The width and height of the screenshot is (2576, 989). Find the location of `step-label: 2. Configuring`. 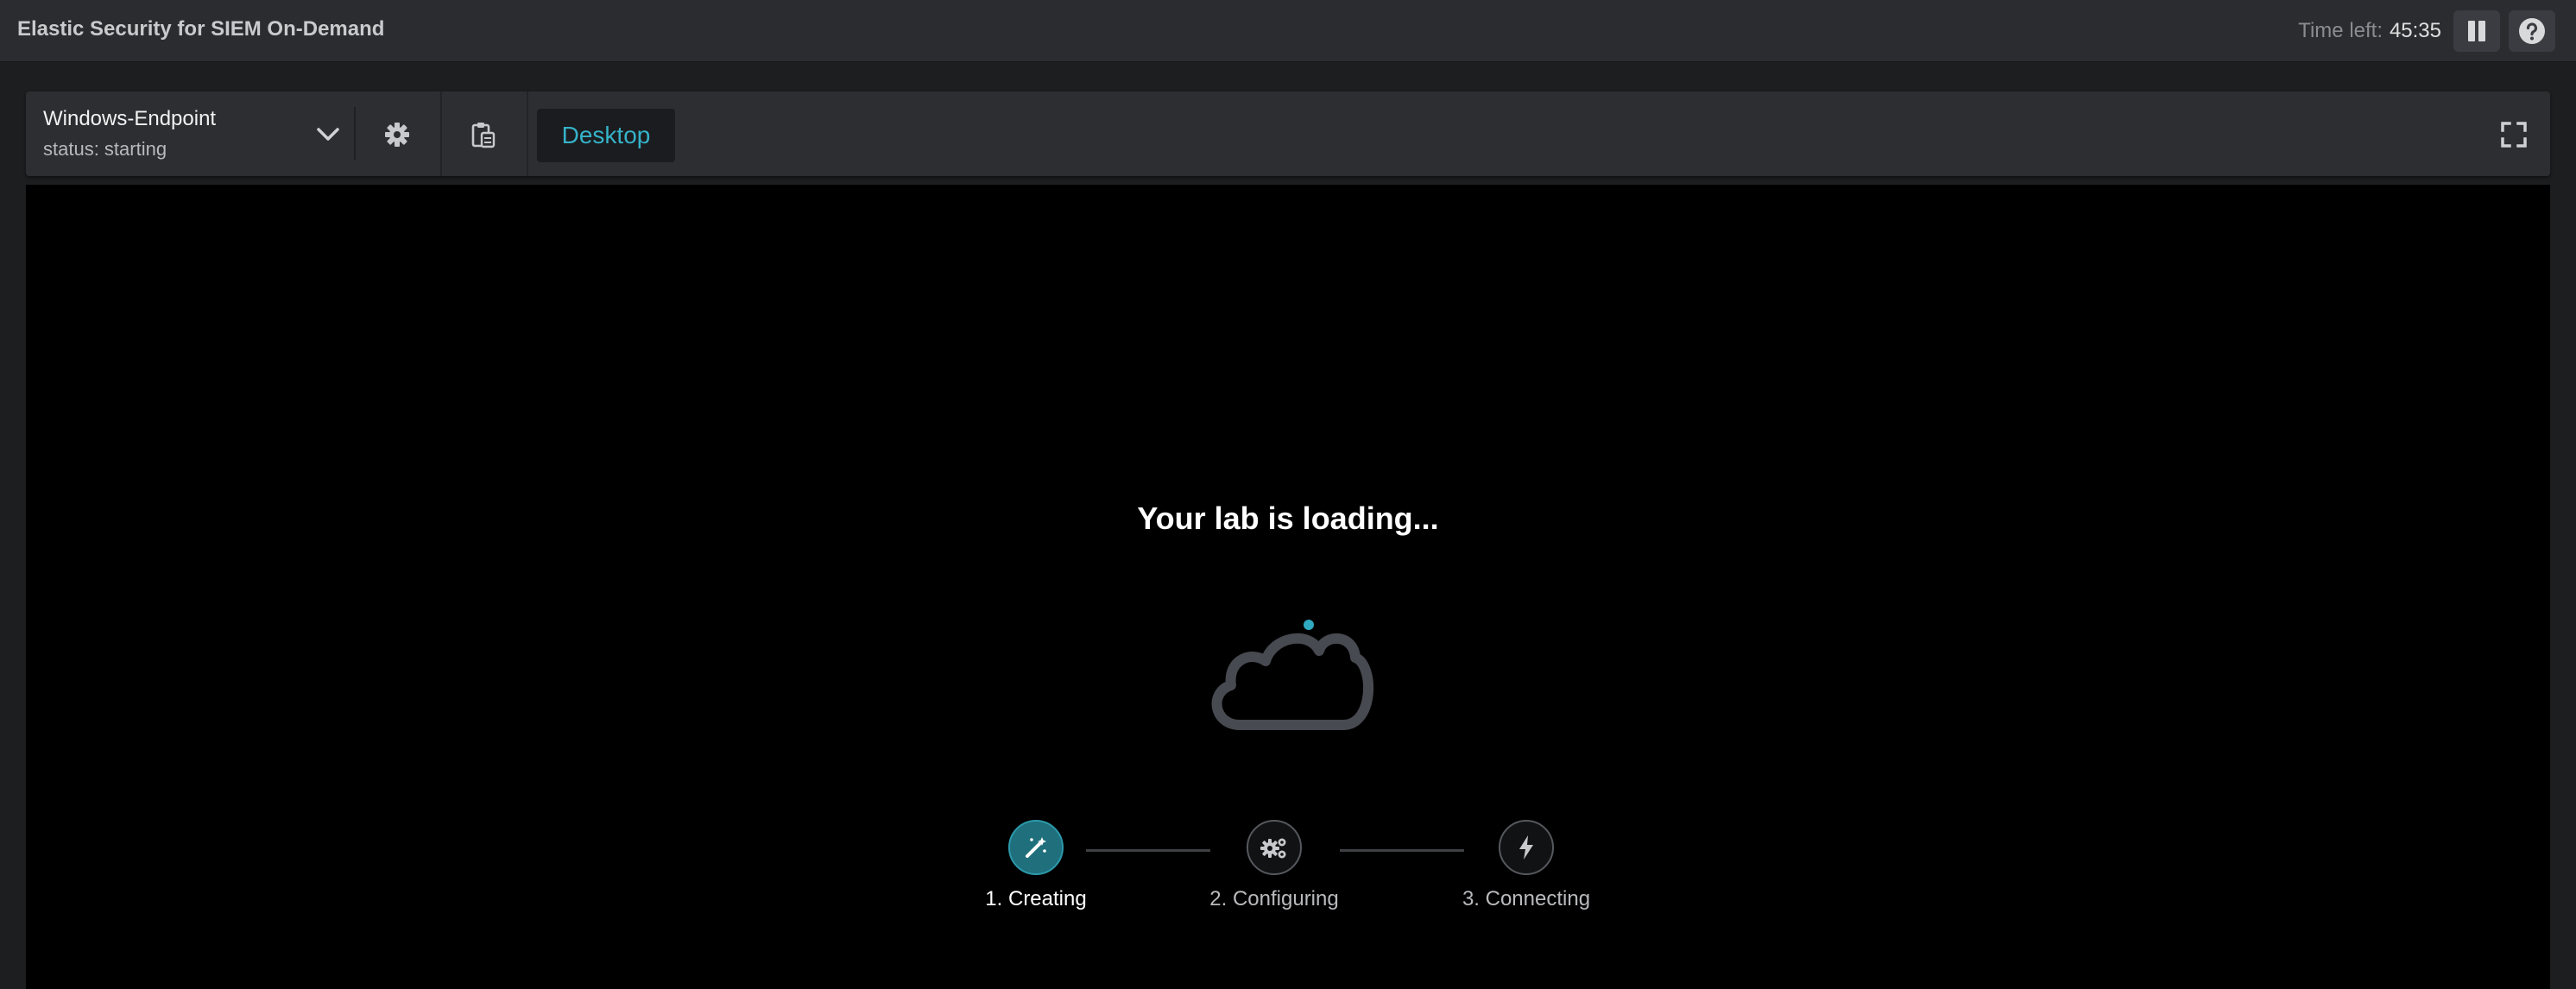

step-label: 2. Configuring is located at coordinates (1274, 899).